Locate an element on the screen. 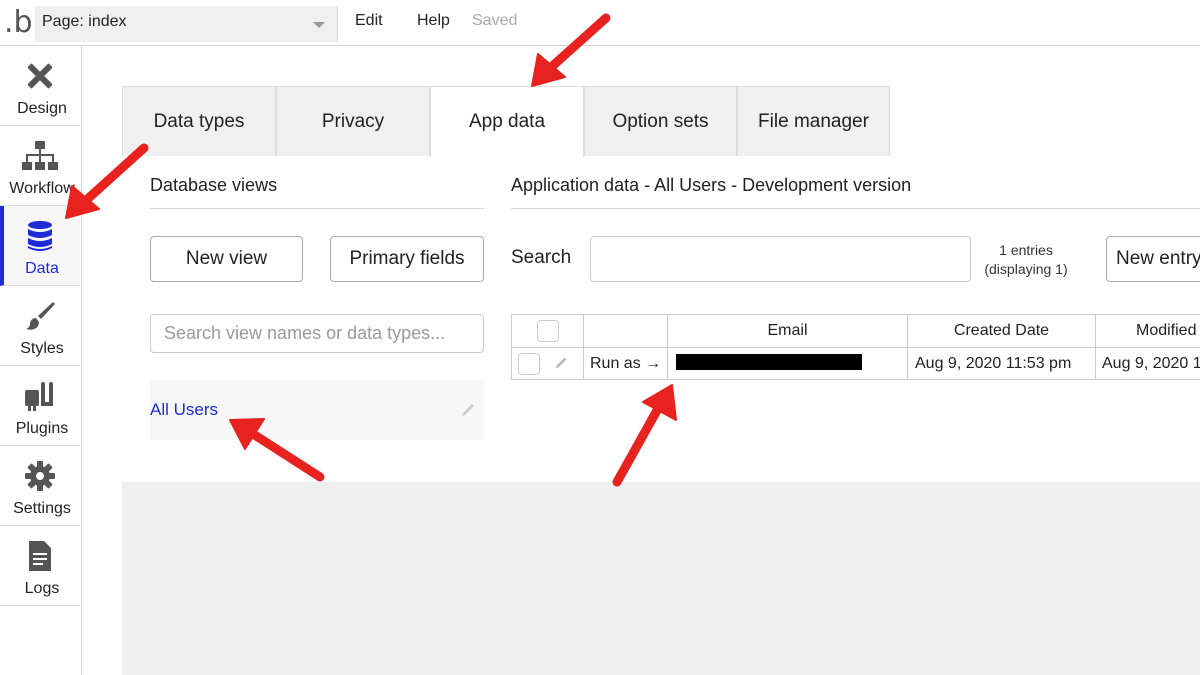  entries-count-line: 1 entries is located at coordinates (1026, 250).